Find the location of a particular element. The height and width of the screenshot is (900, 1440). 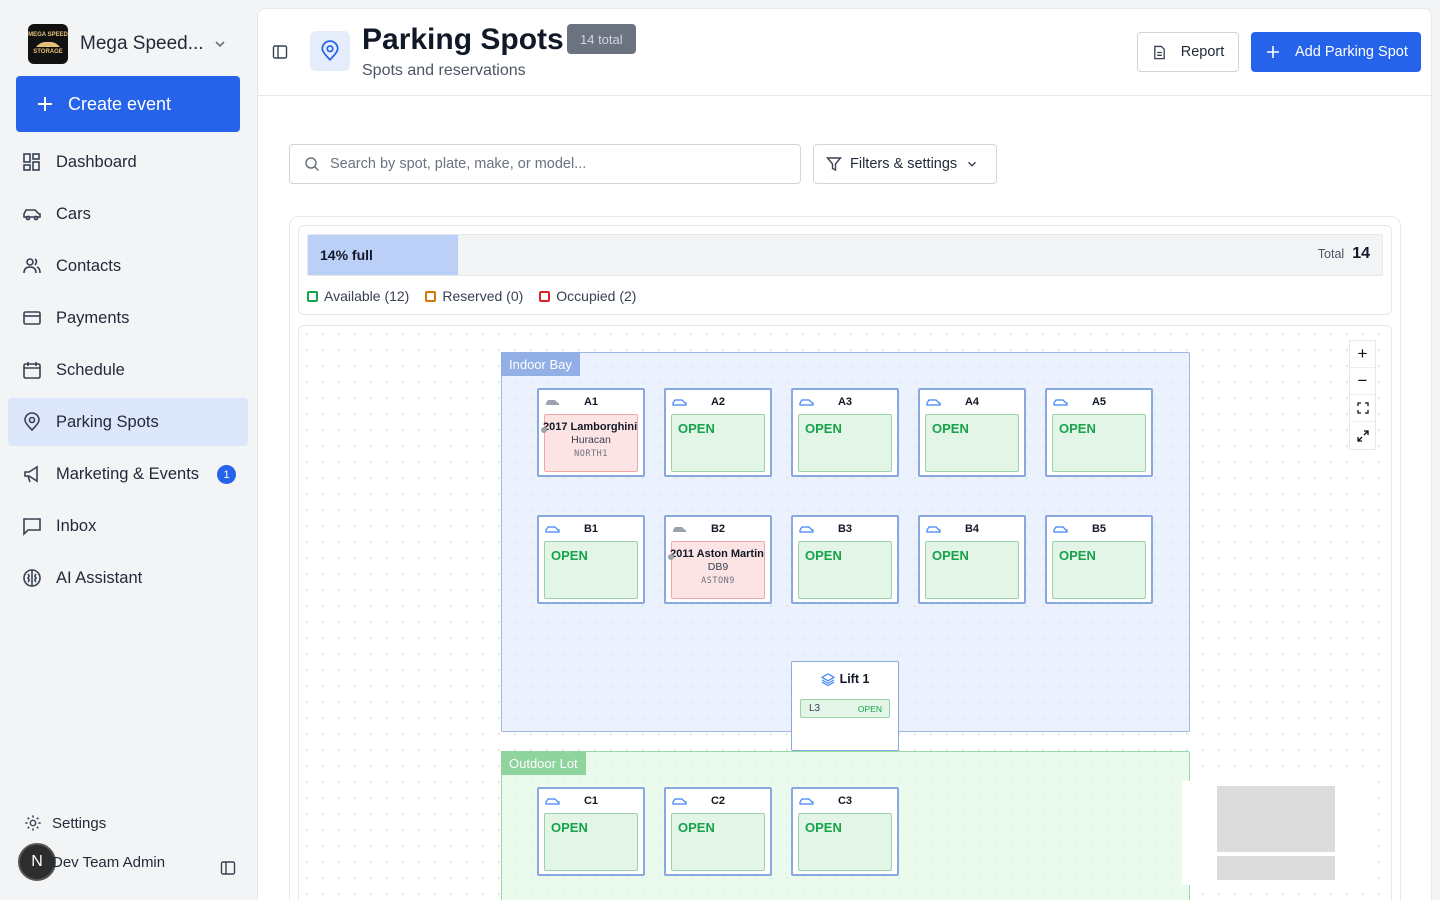

filter-icon is located at coordinates (834, 164).